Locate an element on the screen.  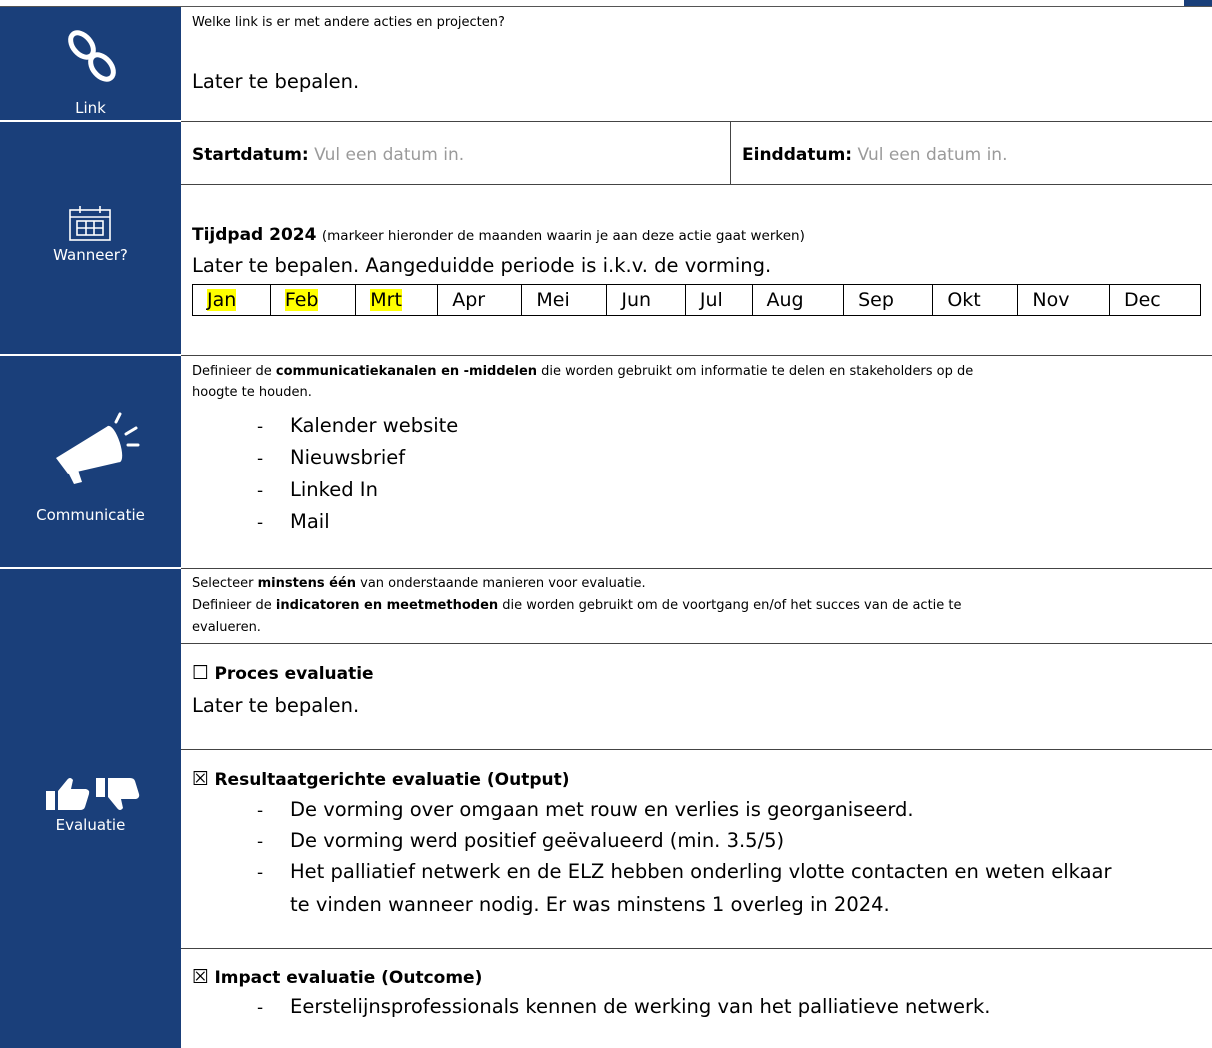
proces-title: Proces evaluatie is located at coordinates (294, 674).